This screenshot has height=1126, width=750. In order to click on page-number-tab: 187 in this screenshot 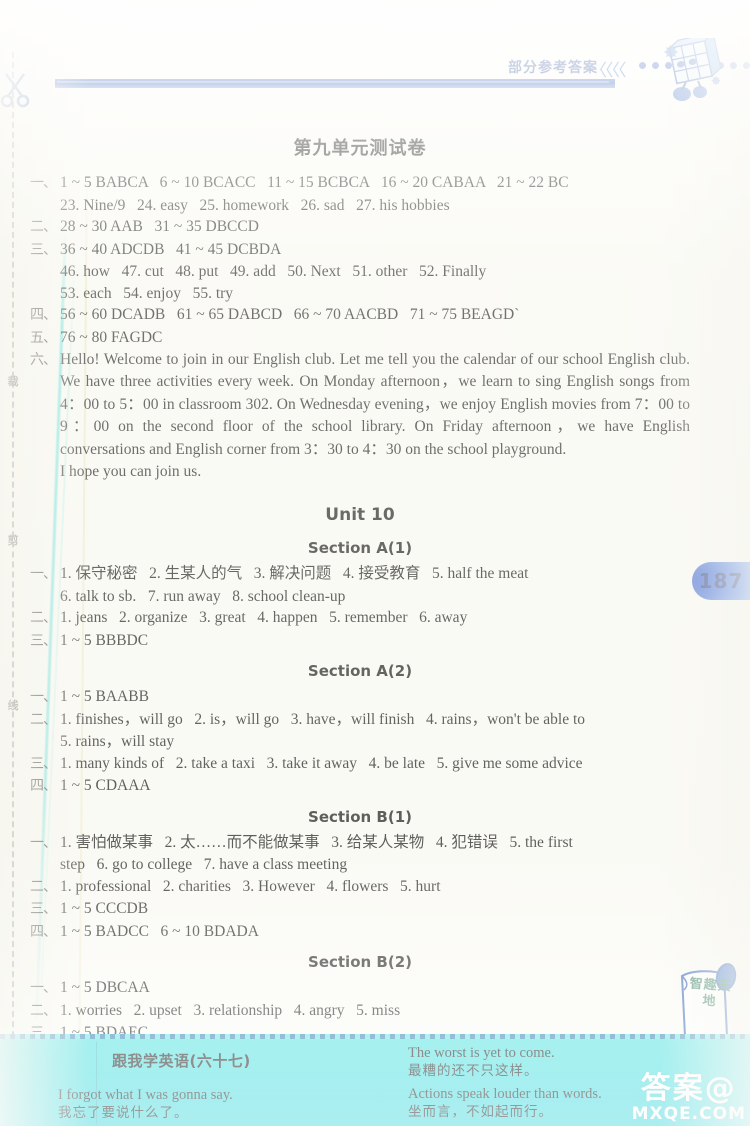, I will do `click(721, 581)`.